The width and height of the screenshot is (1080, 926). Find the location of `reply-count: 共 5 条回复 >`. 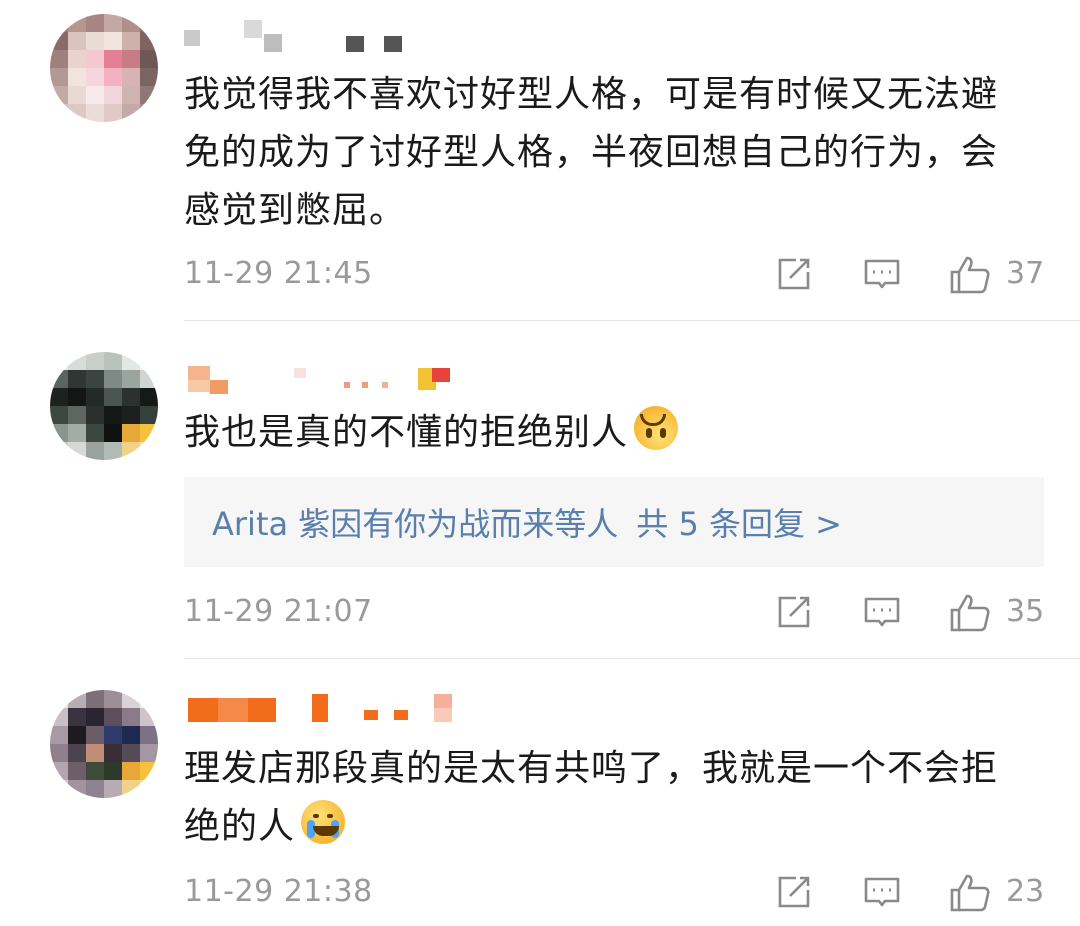

reply-count: 共 5 条回复 > is located at coordinates (739, 524).